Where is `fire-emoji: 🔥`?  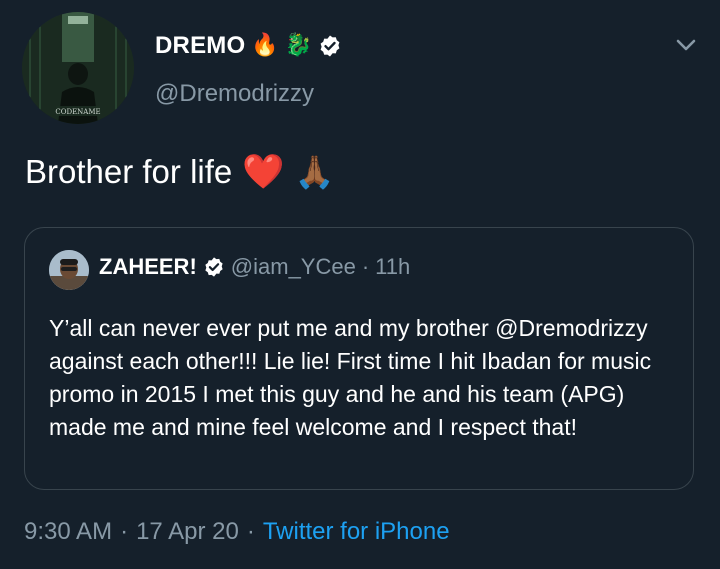 fire-emoji: 🔥 is located at coordinates (265, 45).